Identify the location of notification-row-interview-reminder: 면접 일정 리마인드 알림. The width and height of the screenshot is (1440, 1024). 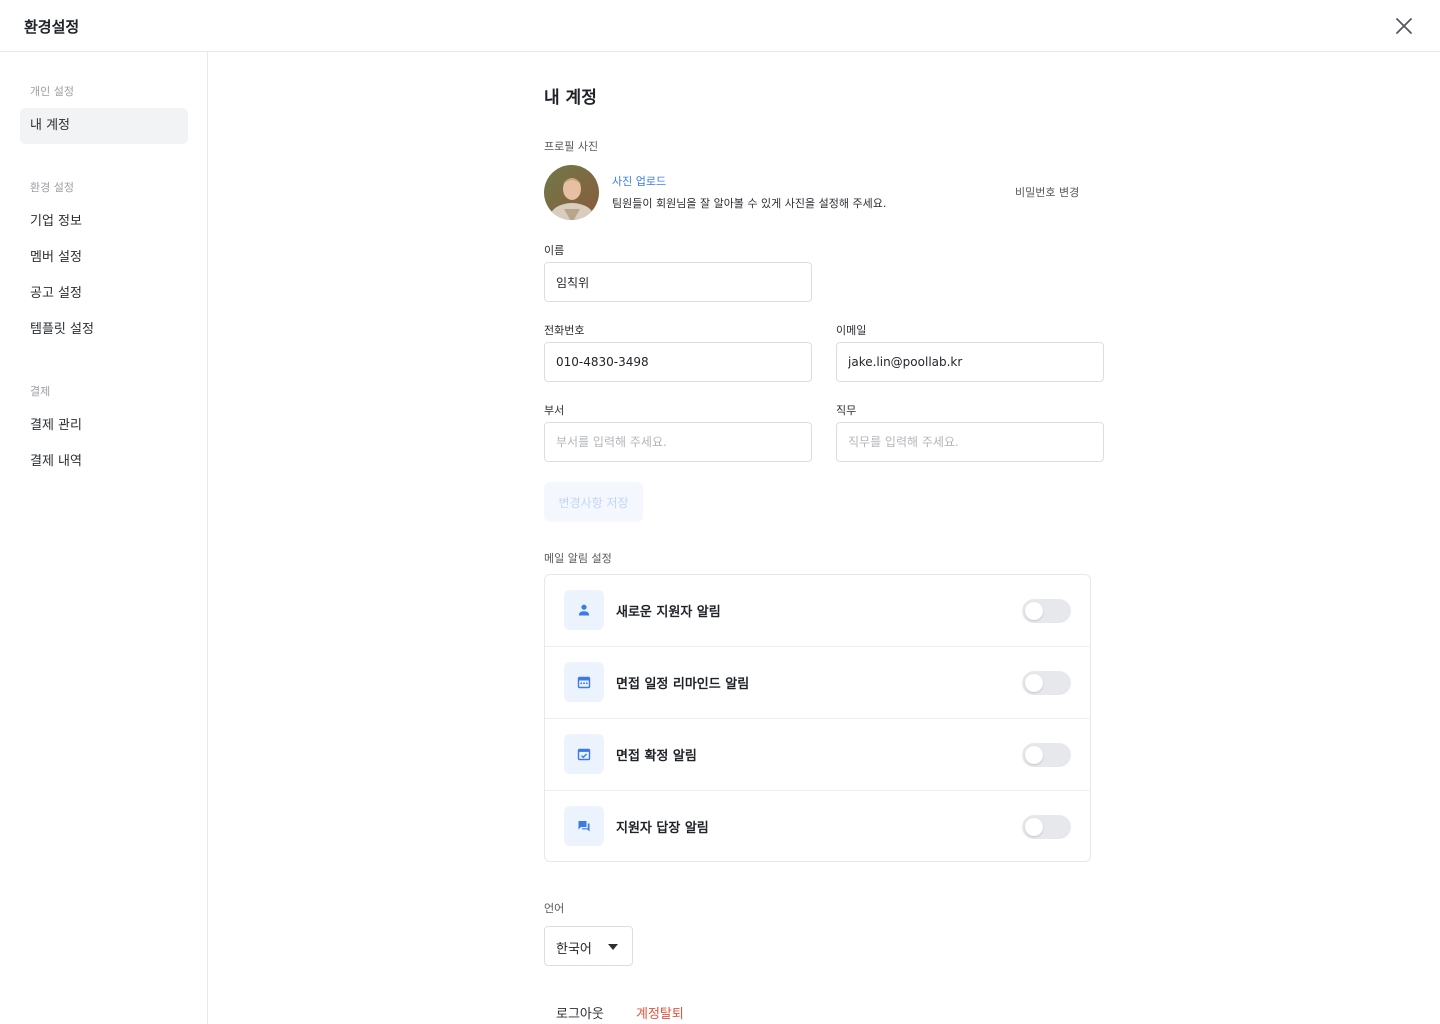
(817, 683).